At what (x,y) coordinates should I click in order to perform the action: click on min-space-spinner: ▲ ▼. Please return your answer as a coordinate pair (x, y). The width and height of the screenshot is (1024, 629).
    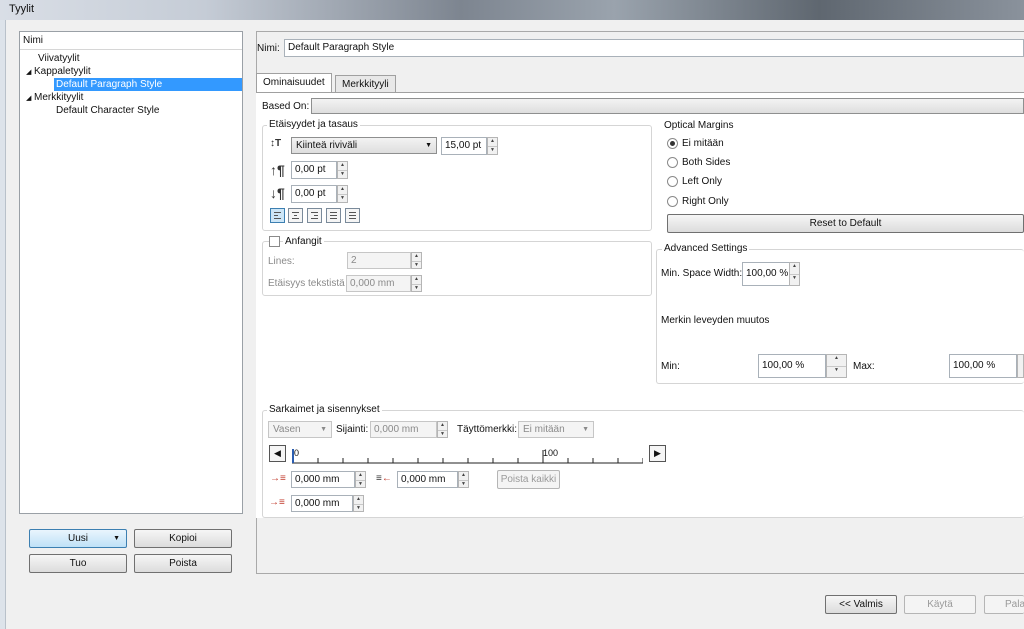
    Looking at the image, I should click on (794, 274).